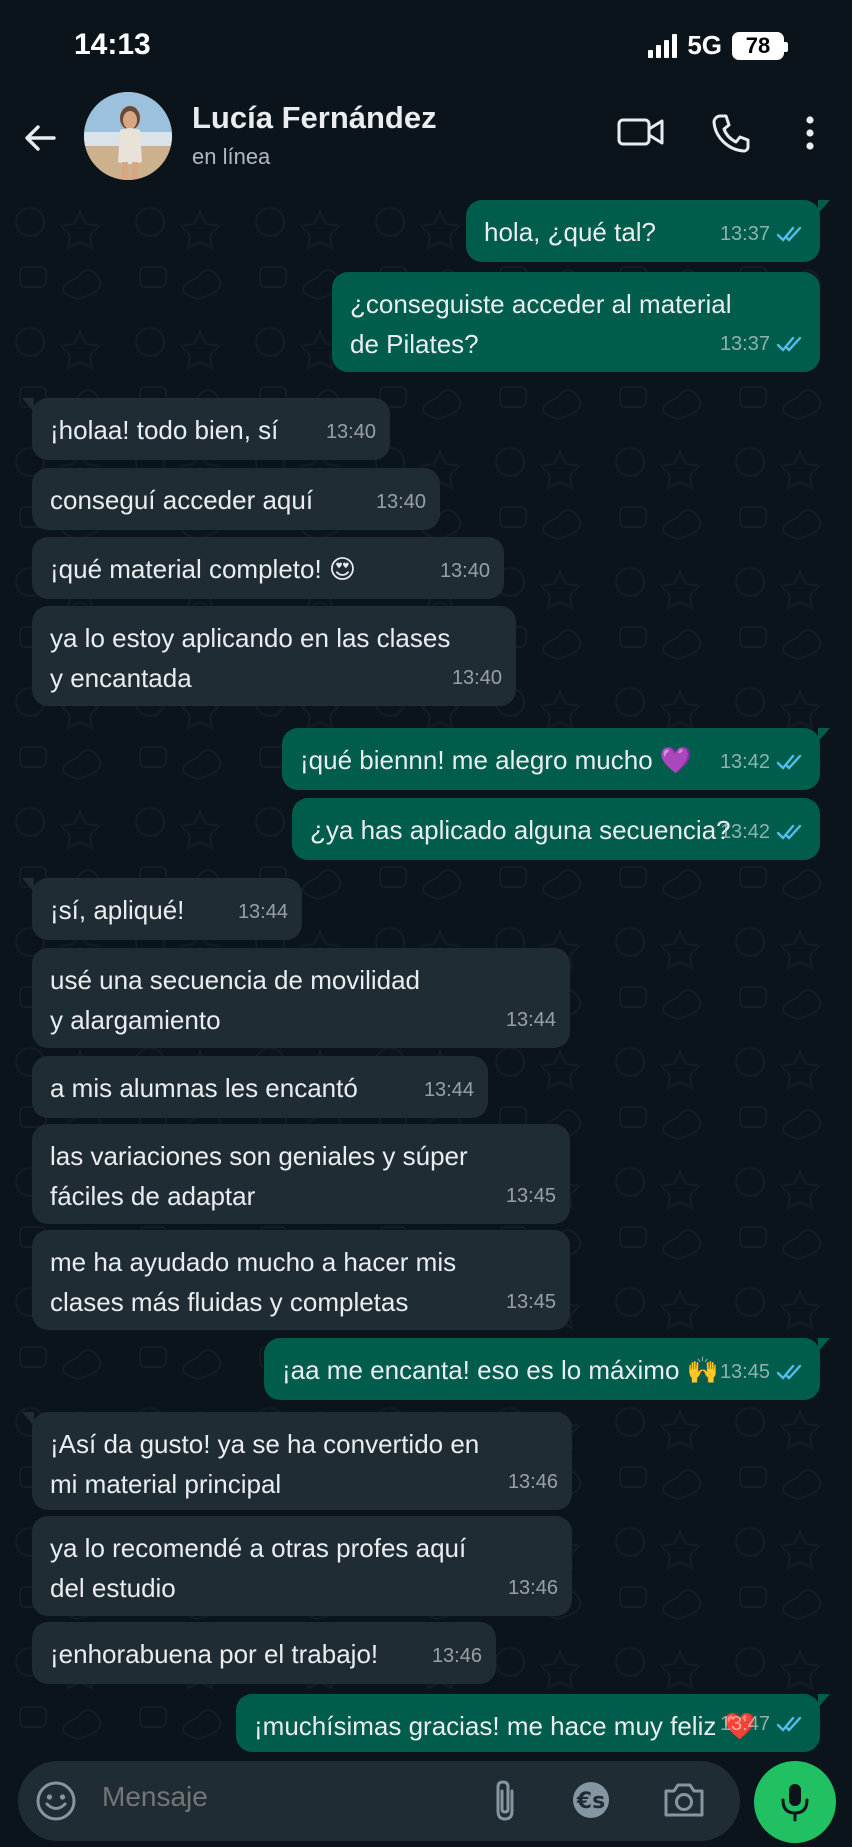 This screenshot has height=1847, width=852. I want to click on chat-header: Lucía Fernández en línea, so click(426, 142).